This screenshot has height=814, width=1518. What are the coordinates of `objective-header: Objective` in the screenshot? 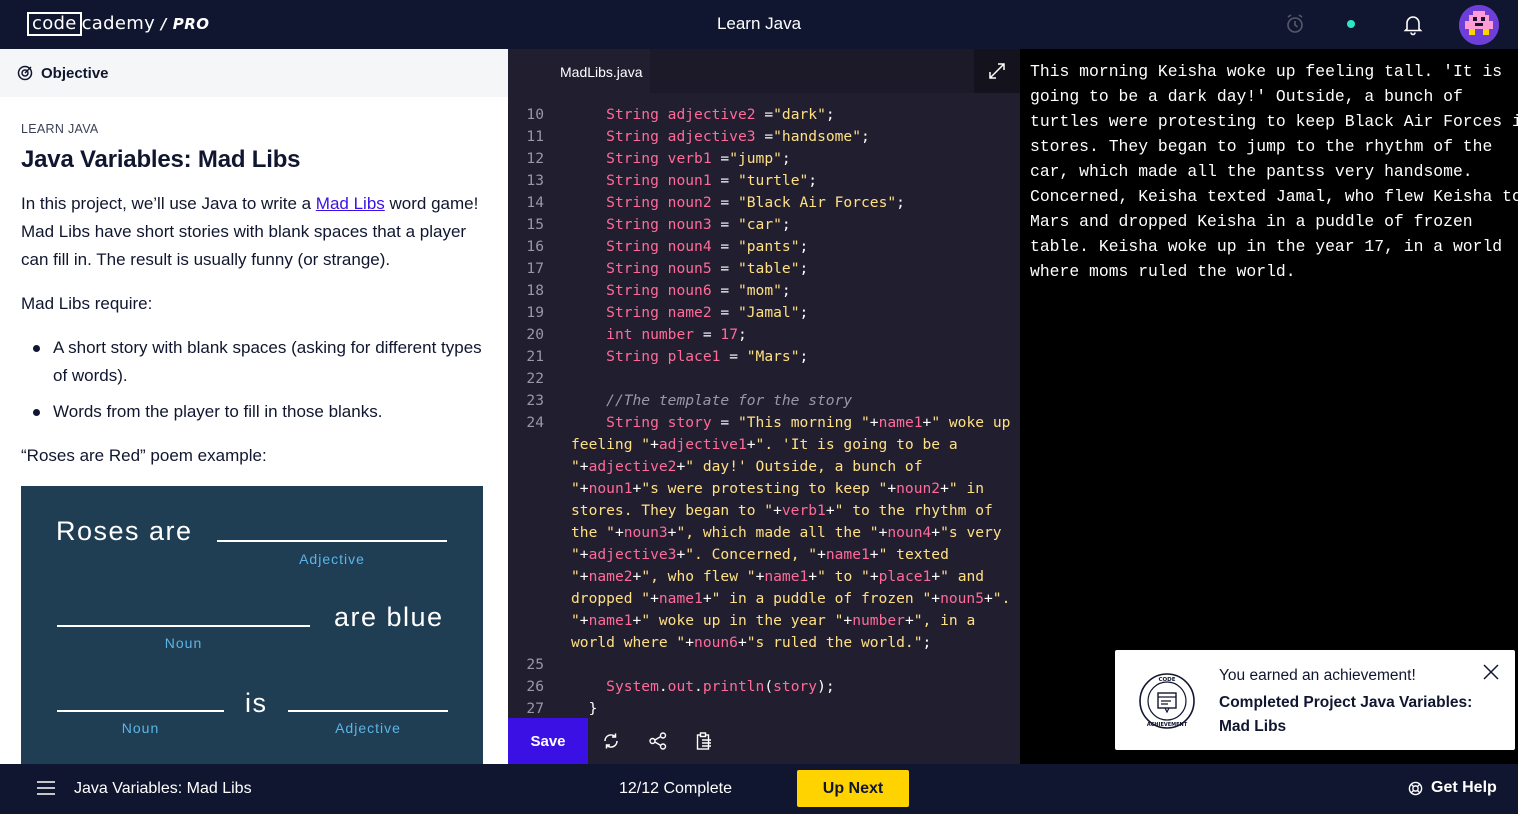 It's located at (254, 73).